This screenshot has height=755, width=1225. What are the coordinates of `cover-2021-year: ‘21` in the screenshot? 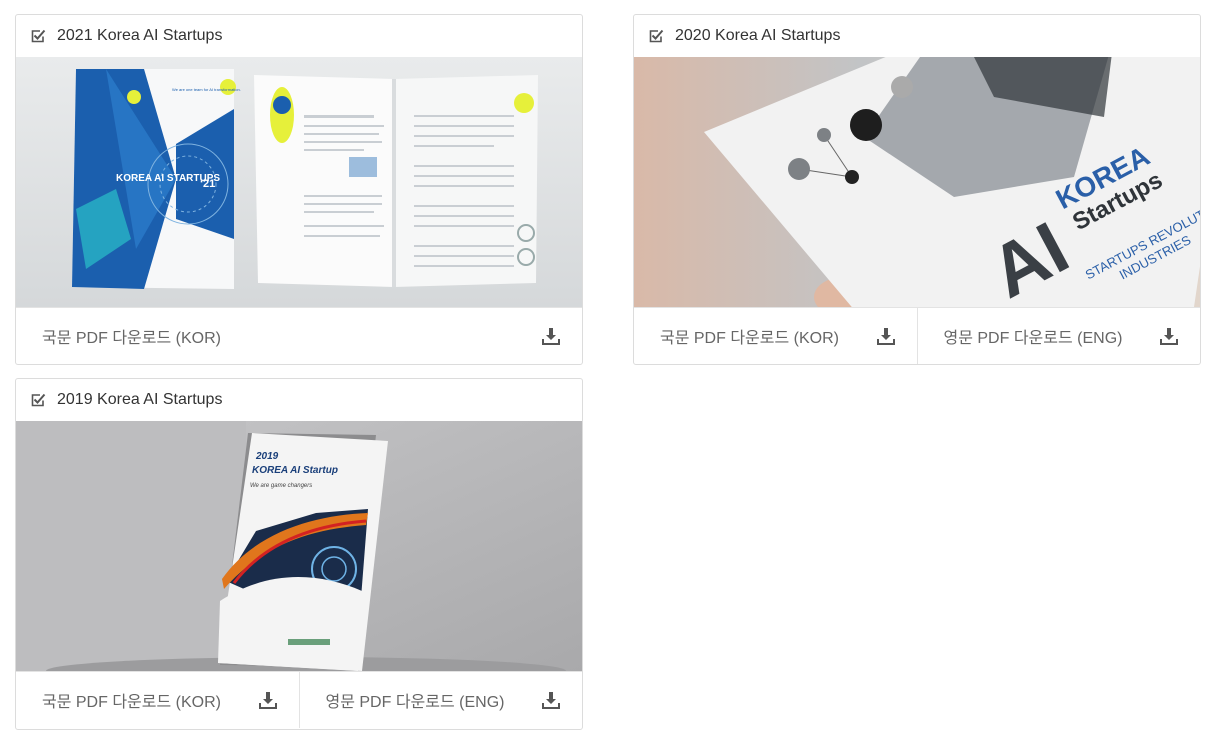 It's located at (207, 184).